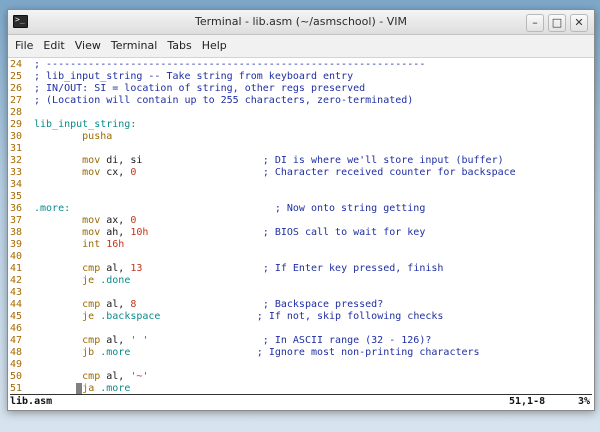  Describe the element at coordinates (16, 268) in the screenshot. I see `line-number: 41` at that location.